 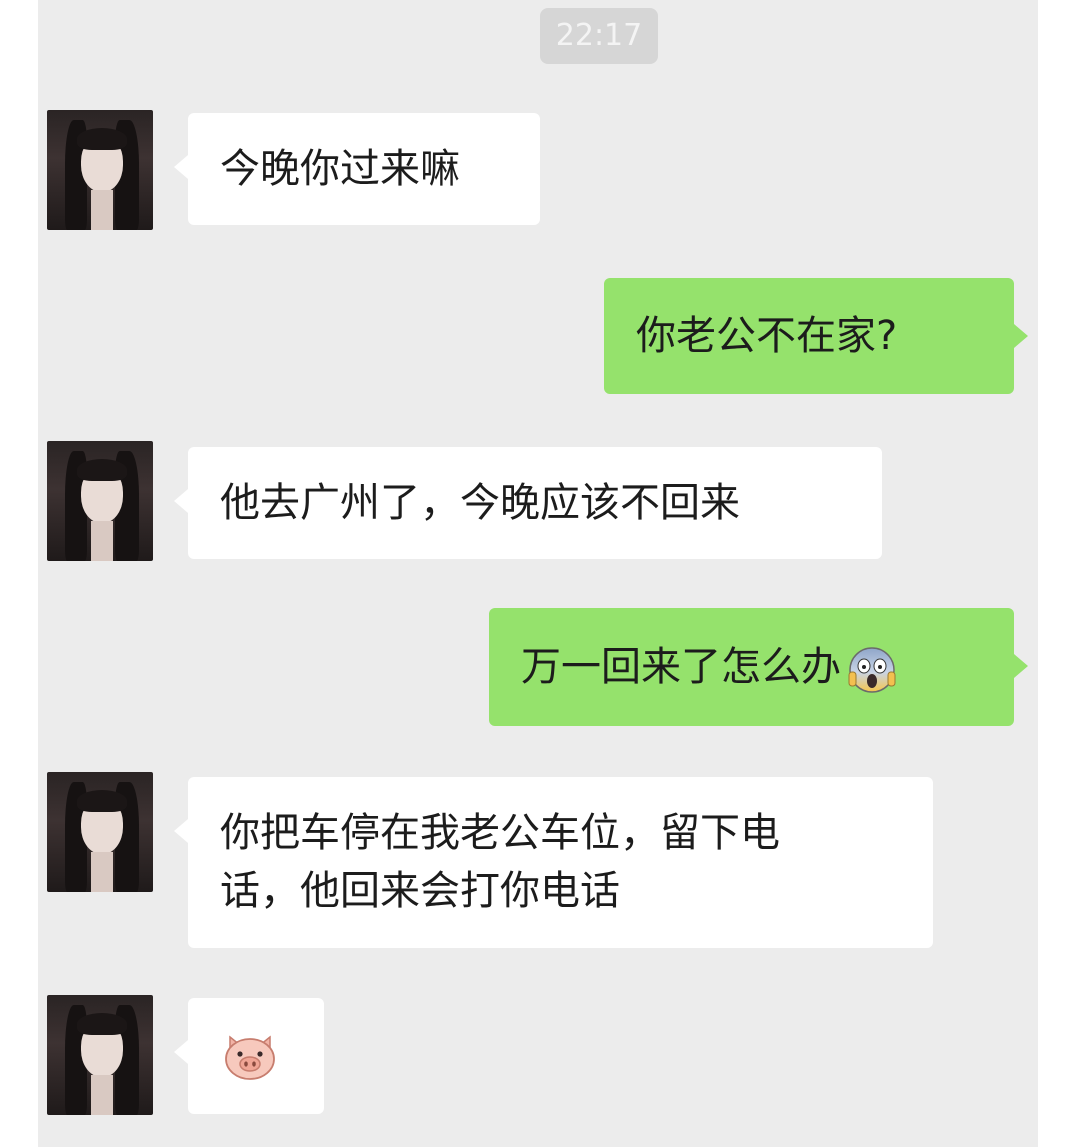 I want to click on incoming-message-bubble: 你把车停在我老公车位，留下电 话，他回来会打你电话, so click(x=553, y=862).